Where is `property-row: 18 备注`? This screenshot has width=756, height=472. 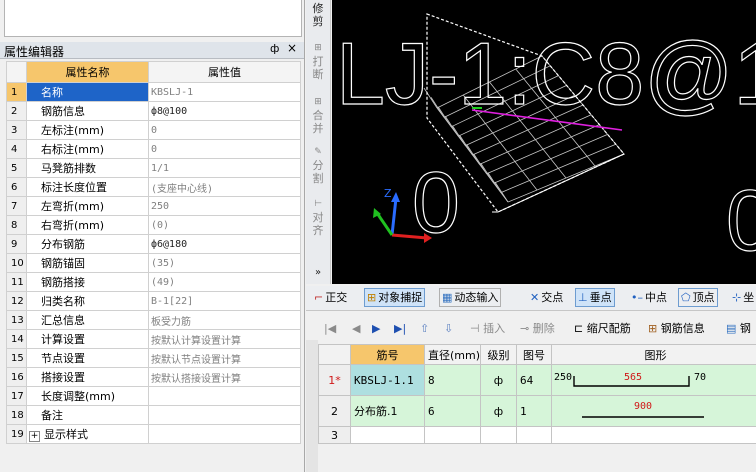 property-row: 18 备注 is located at coordinates (153, 415).